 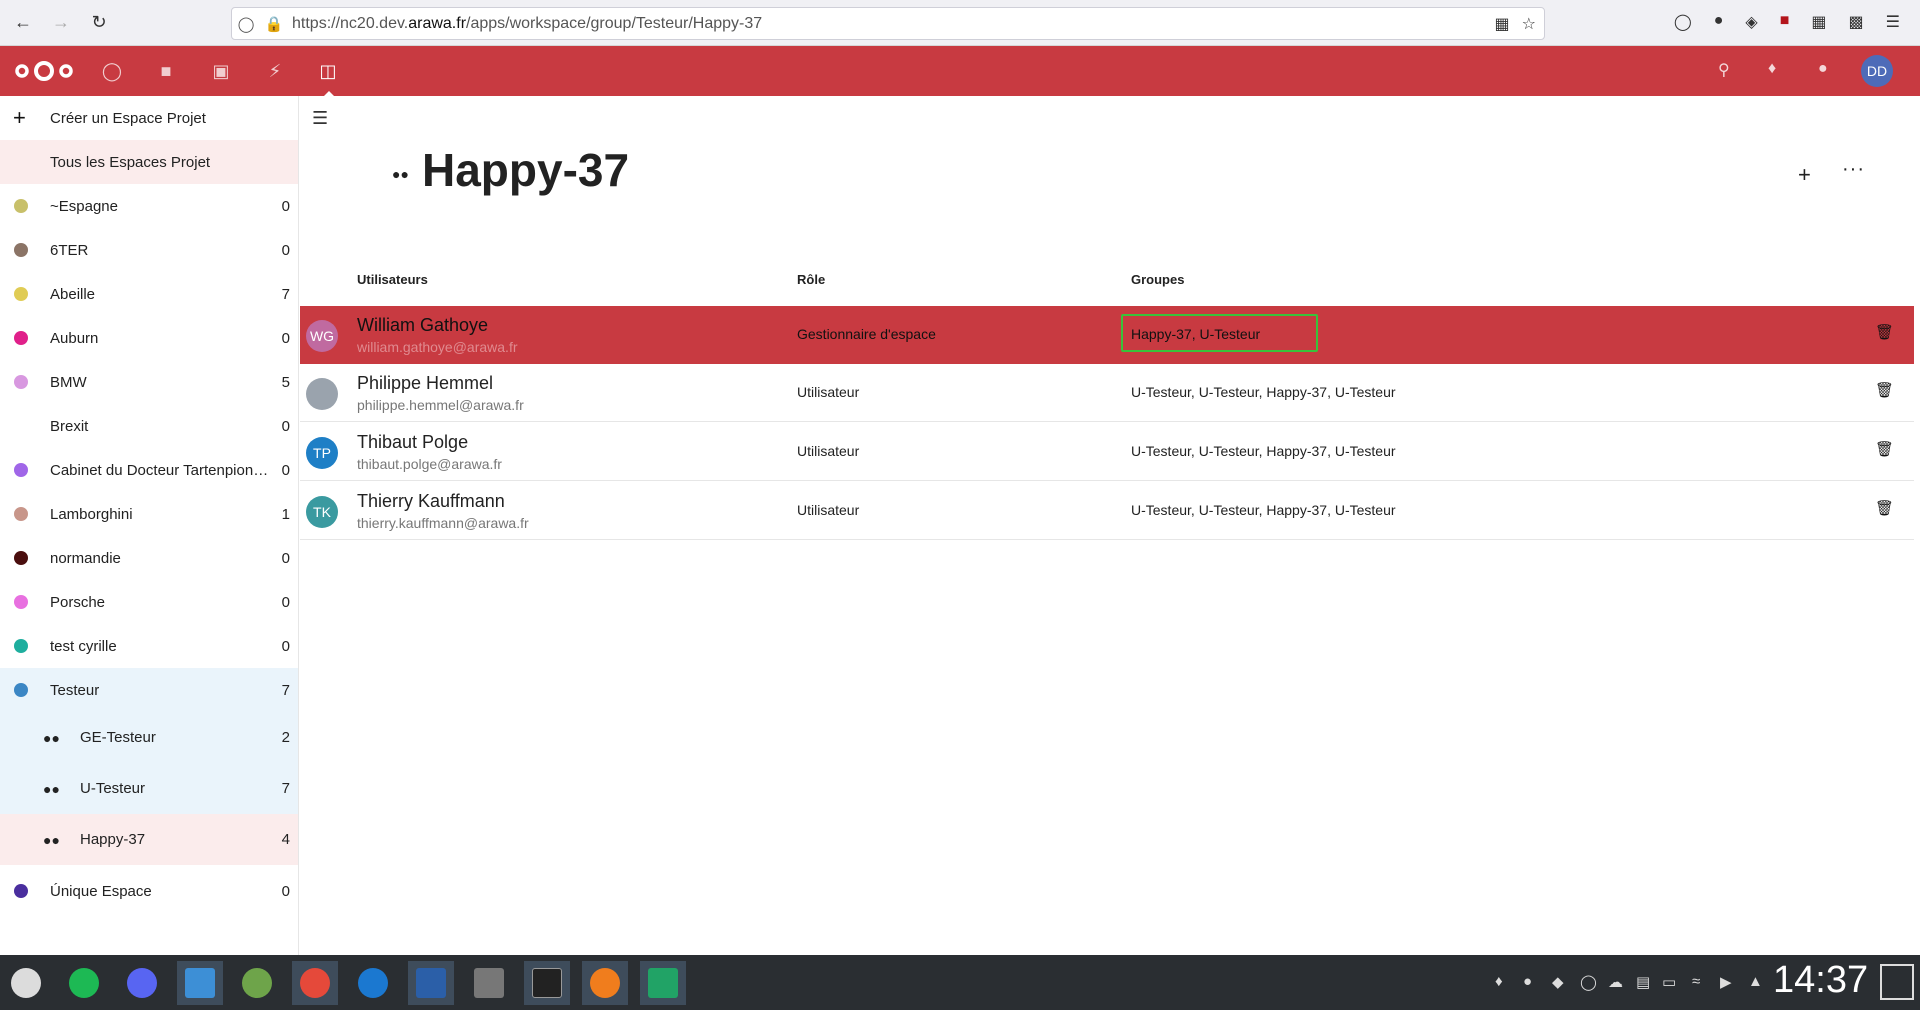 What do you see at coordinates (1529, 24) in the screenshot?
I see `bookmark-star-icon: ☆` at bounding box center [1529, 24].